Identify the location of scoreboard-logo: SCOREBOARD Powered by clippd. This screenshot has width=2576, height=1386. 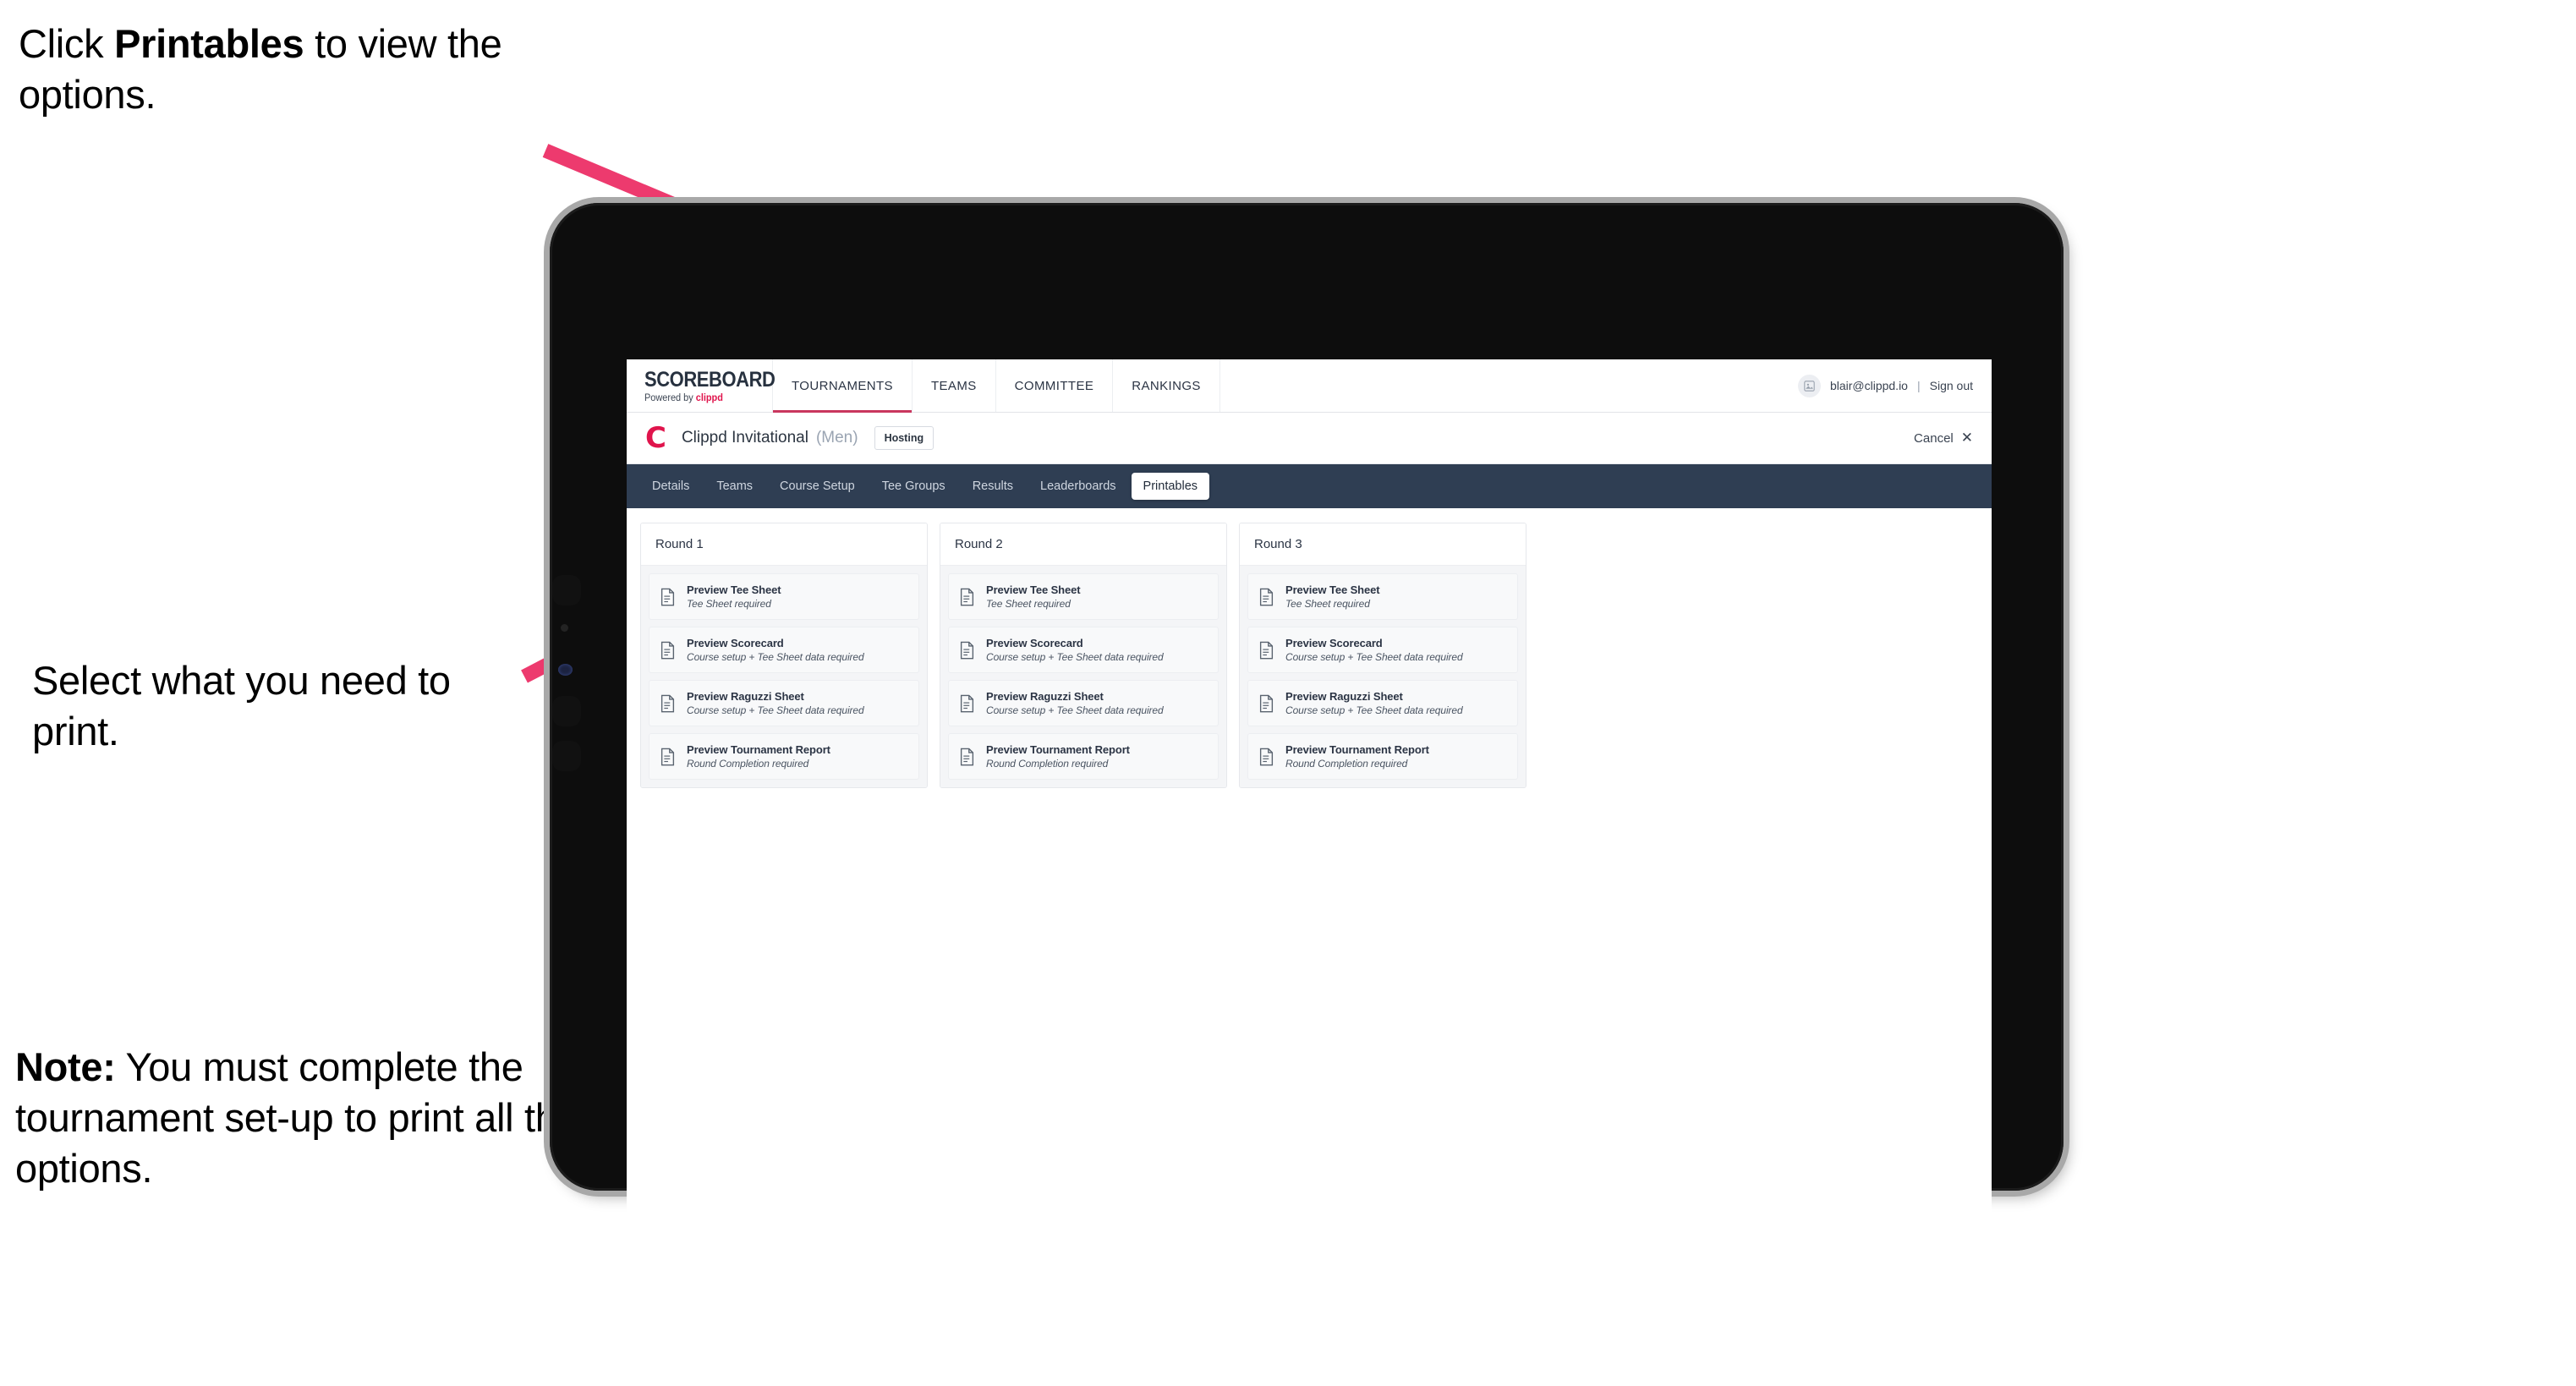
(701, 385).